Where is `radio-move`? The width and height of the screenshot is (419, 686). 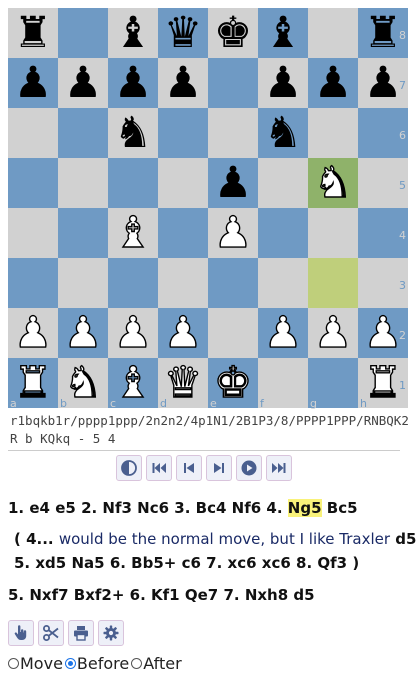
radio-move is located at coordinates (13, 663).